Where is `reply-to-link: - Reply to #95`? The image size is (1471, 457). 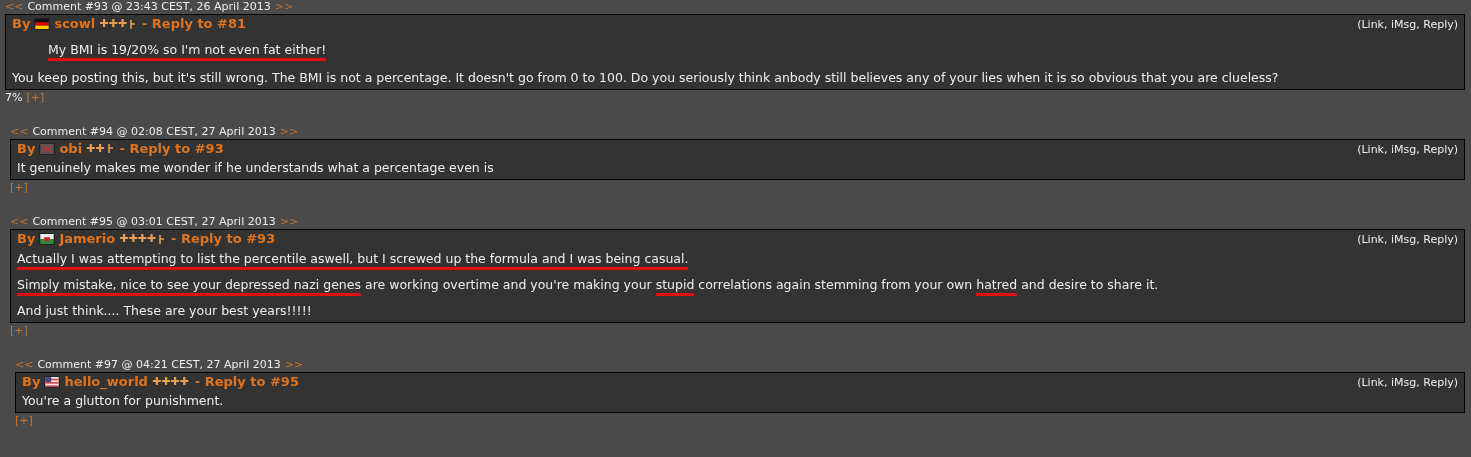 reply-to-link: - Reply to #95 is located at coordinates (246, 381).